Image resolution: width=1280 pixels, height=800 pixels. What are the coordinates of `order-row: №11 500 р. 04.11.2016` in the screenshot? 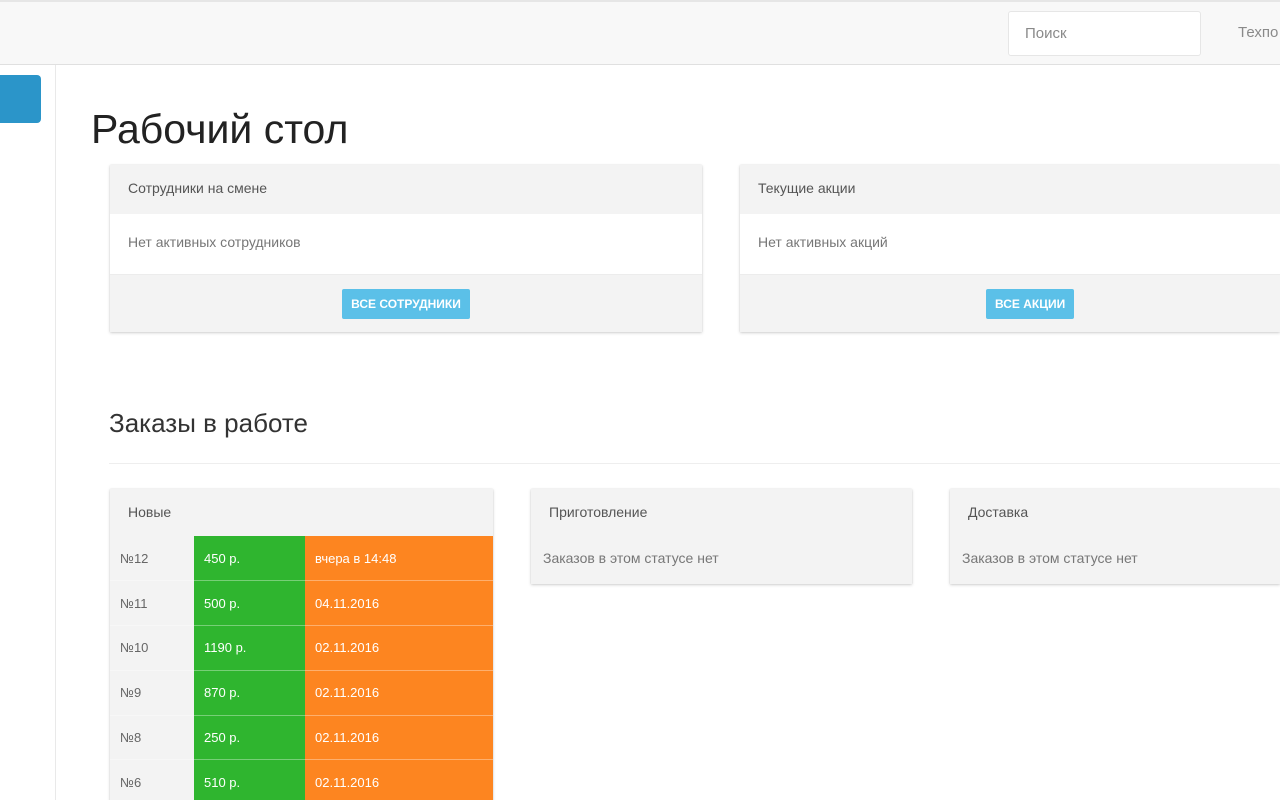 It's located at (301, 603).